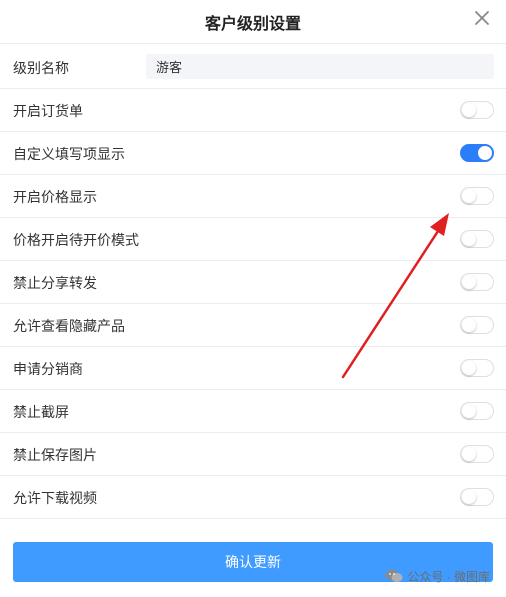 This screenshot has width=506, height=597. What do you see at coordinates (477, 325) in the screenshot?
I see `hidden-products-toggle` at bounding box center [477, 325].